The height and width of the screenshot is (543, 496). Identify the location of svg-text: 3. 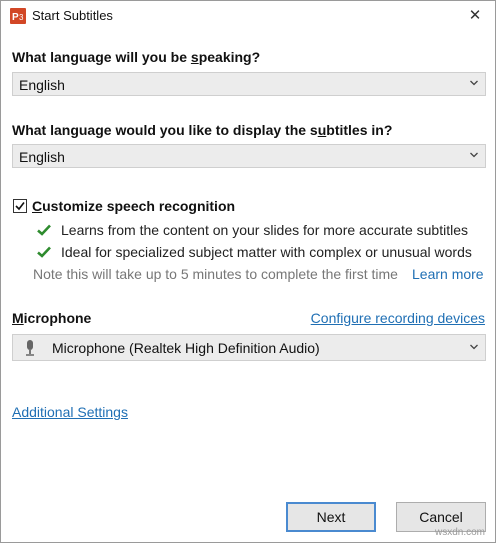
(21, 17).